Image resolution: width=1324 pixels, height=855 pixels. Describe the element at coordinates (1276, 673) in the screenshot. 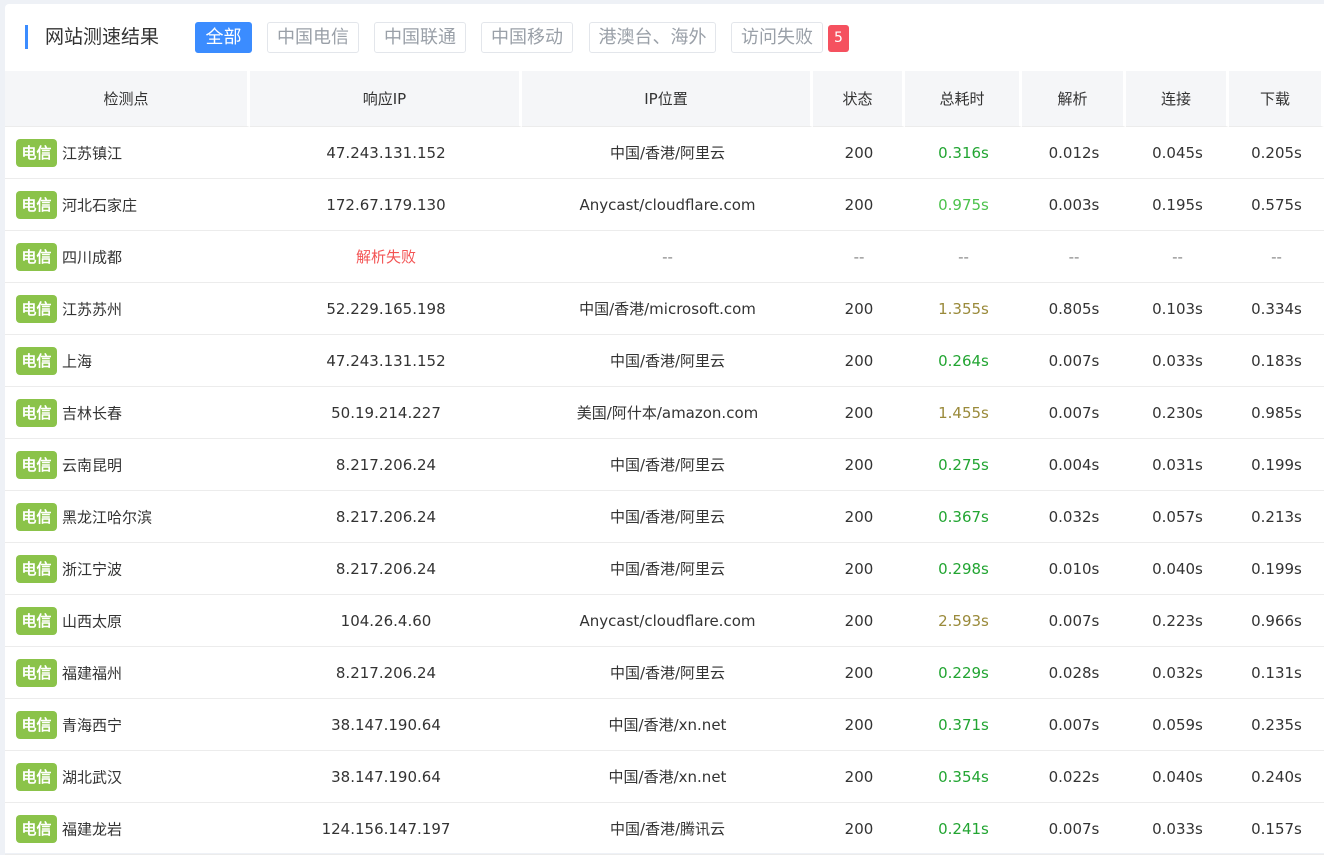

I see `download-time-cell: 0.131s` at that location.